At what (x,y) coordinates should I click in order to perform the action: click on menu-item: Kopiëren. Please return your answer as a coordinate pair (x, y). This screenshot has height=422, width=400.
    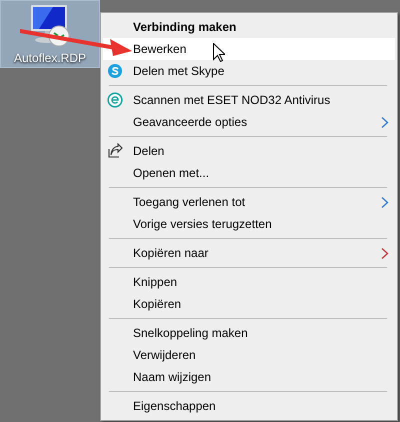
    Looking at the image, I should click on (249, 304).